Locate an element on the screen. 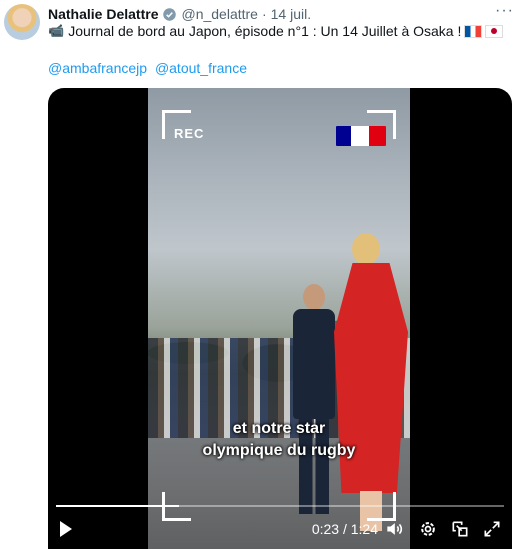 Image resolution: width=518 pixels, height=549 pixels. play-icon is located at coordinates (66, 529).